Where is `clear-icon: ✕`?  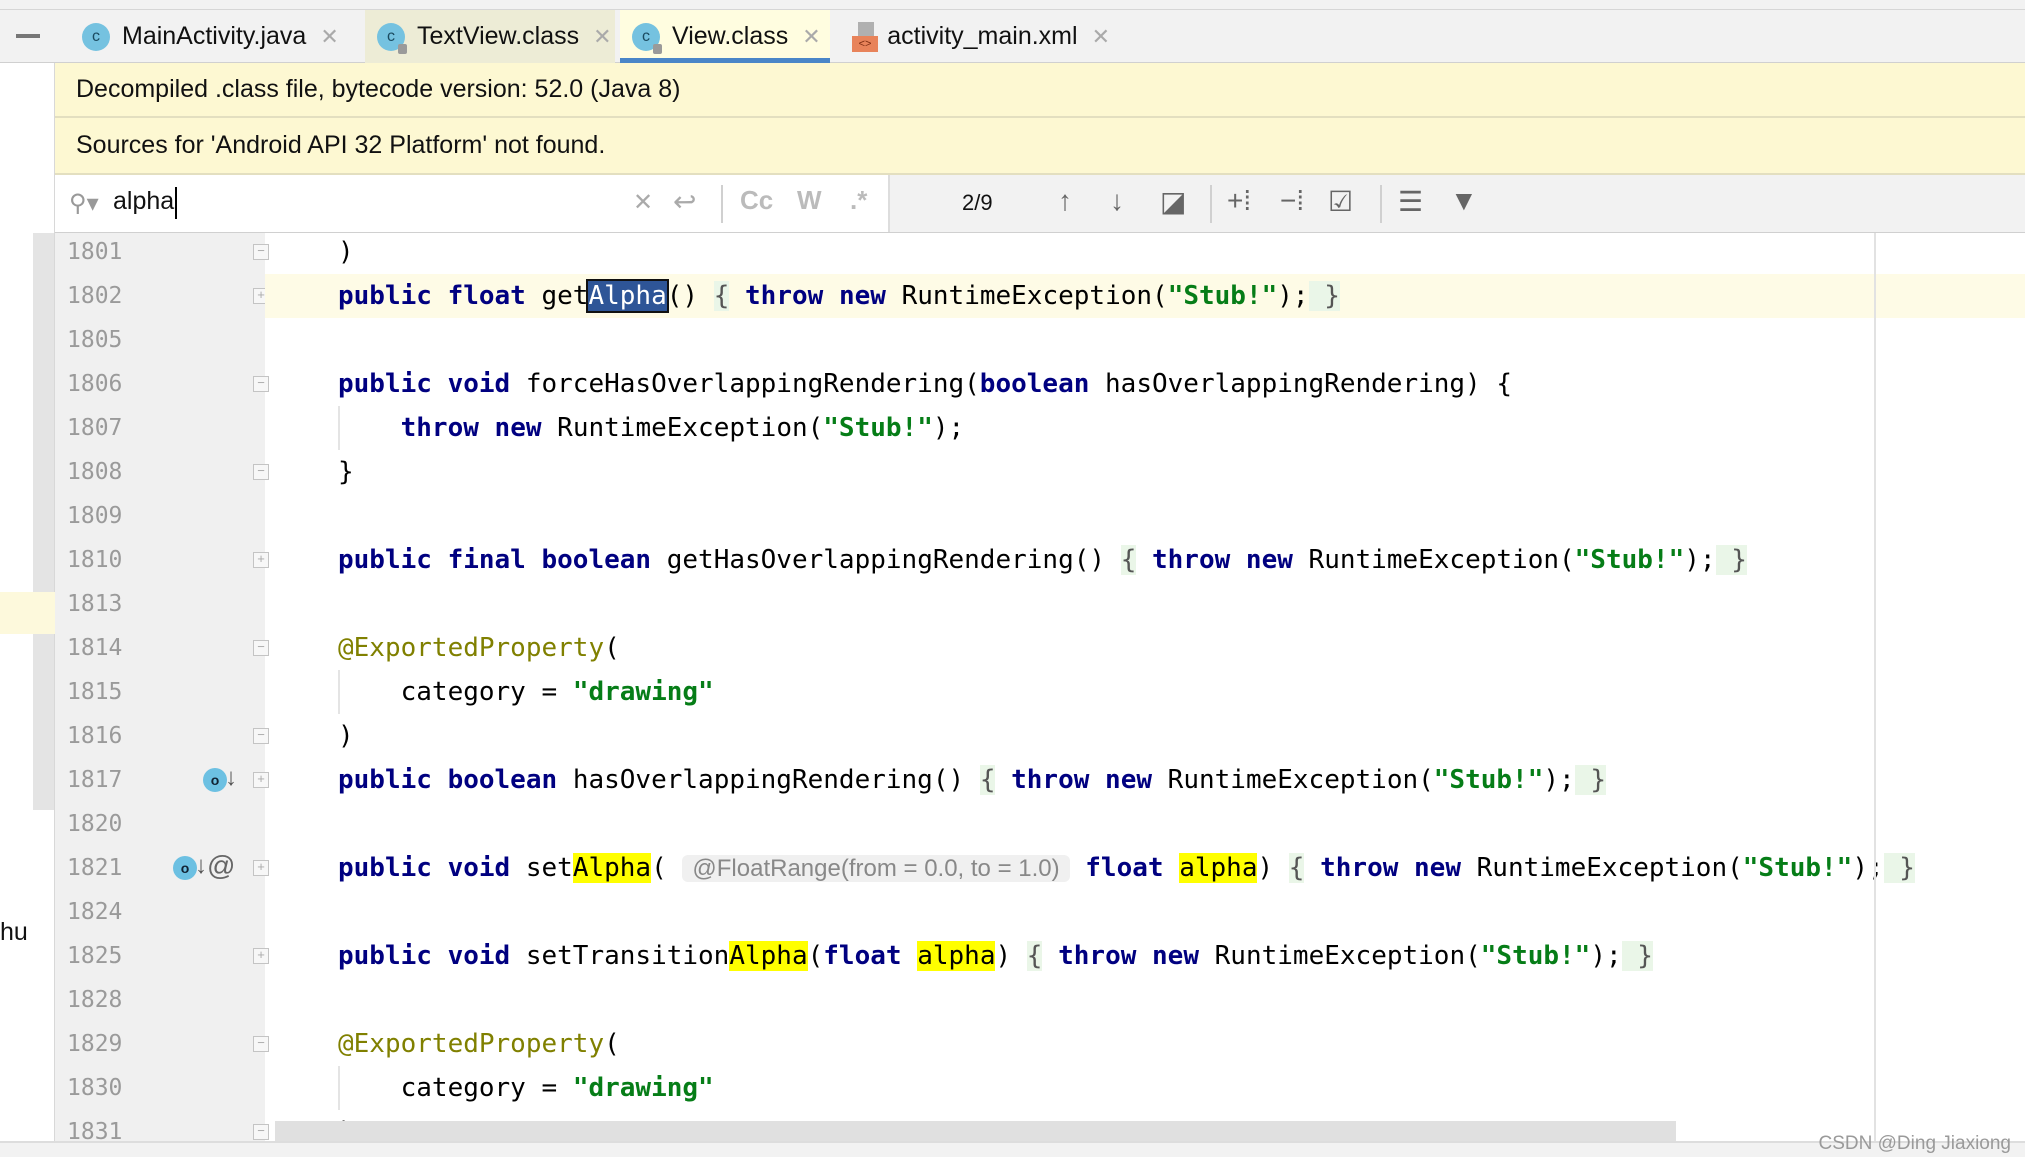 clear-icon: ✕ is located at coordinates (643, 202).